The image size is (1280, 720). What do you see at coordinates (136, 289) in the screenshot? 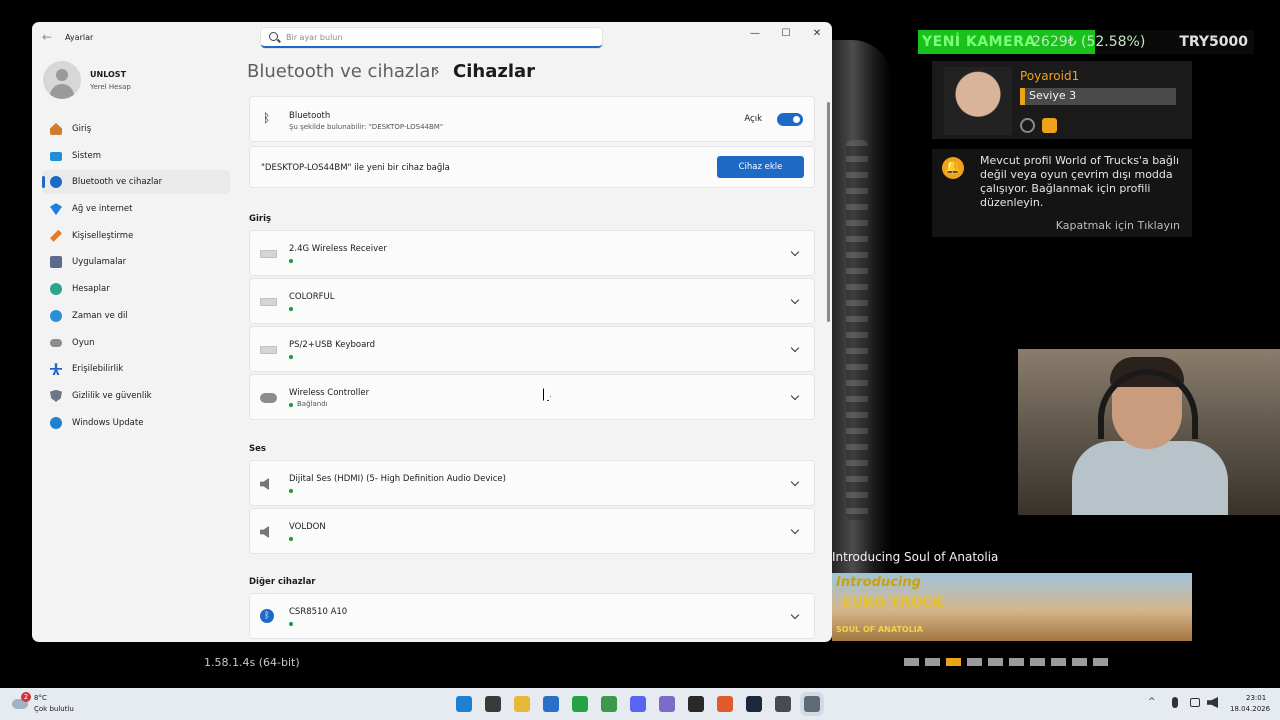
I see `sidebar-item-accounts: Hesaplar` at bounding box center [136, 289].